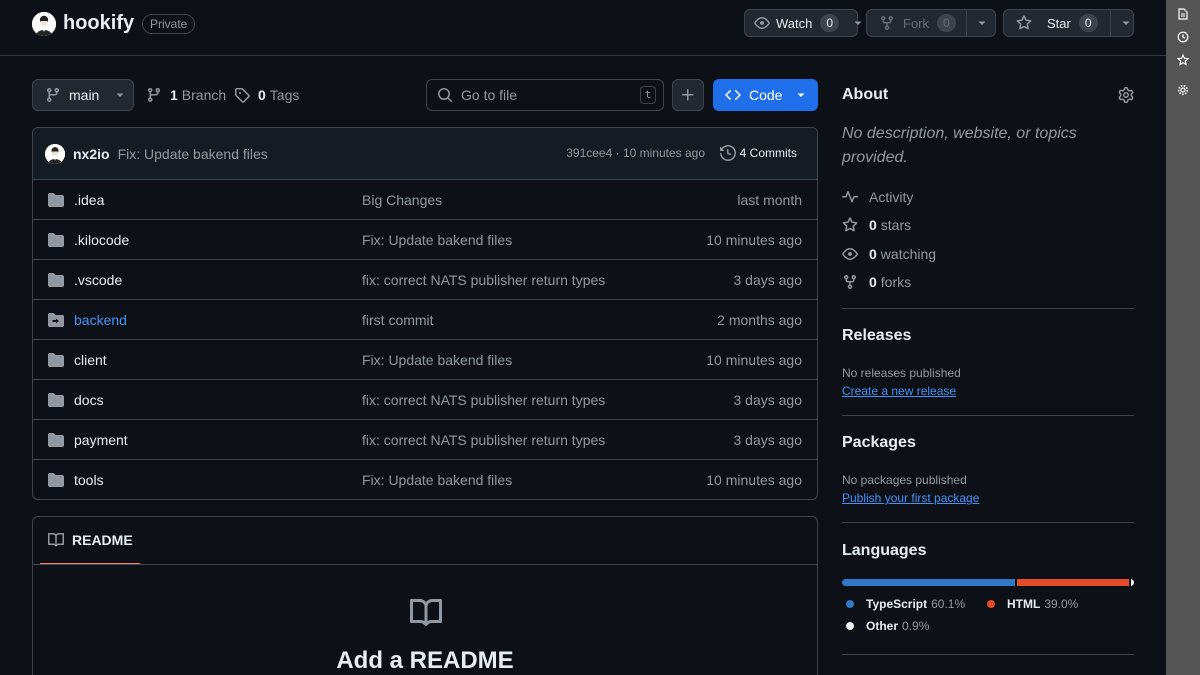  What do you see at coordinates (769, 200) in the screenshot?
I see `file-date: last month` at bounding box center [769, 200].